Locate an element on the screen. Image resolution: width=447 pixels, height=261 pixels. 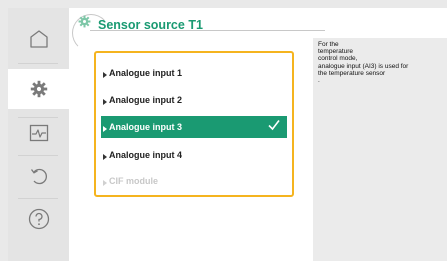
sidebar-item-help is located at coordinates (38, 219).